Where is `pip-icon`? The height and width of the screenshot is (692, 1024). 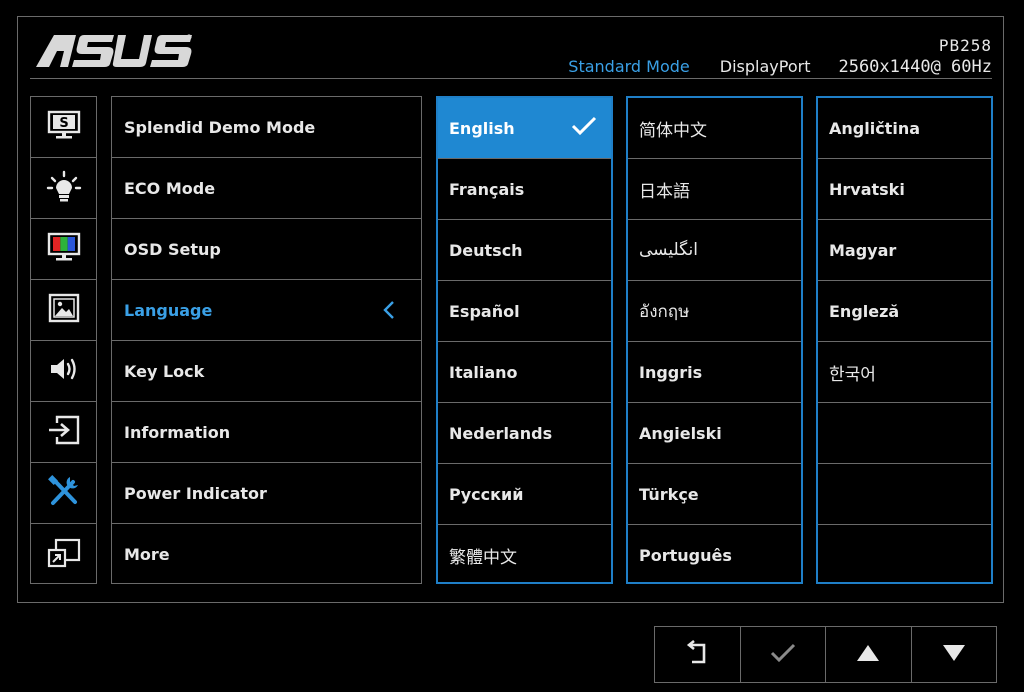
pip-icon is located at coordinates (64, 555).